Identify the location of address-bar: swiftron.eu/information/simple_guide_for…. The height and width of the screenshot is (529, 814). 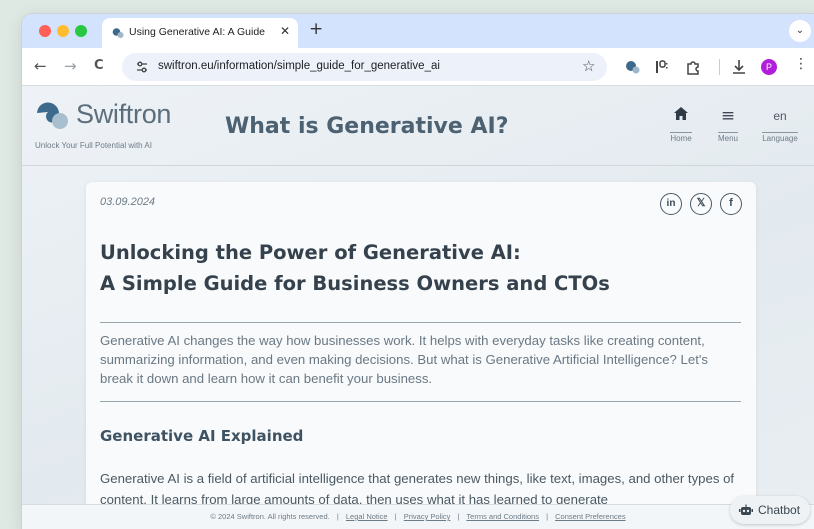
(364, 67).